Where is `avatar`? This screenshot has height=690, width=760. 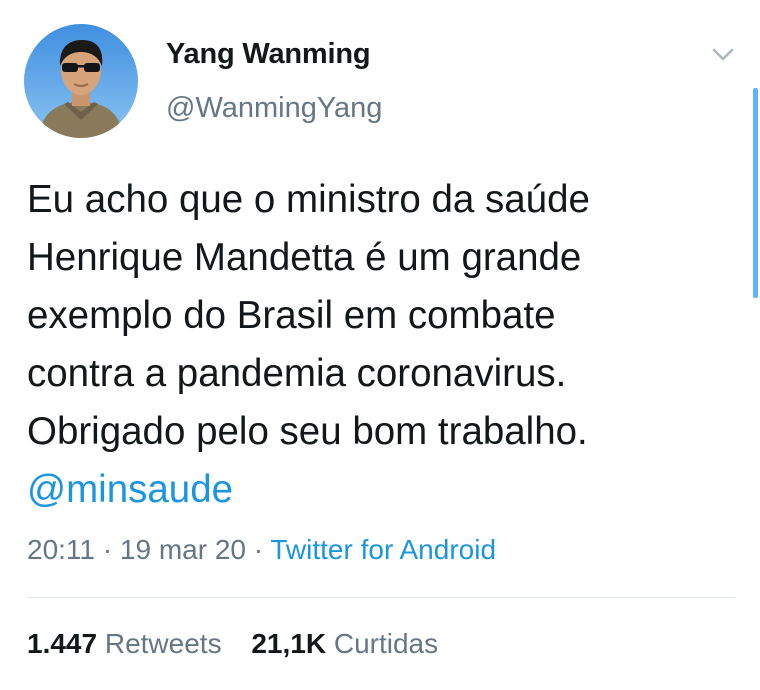 avatar is located at coordinates (81, 81).